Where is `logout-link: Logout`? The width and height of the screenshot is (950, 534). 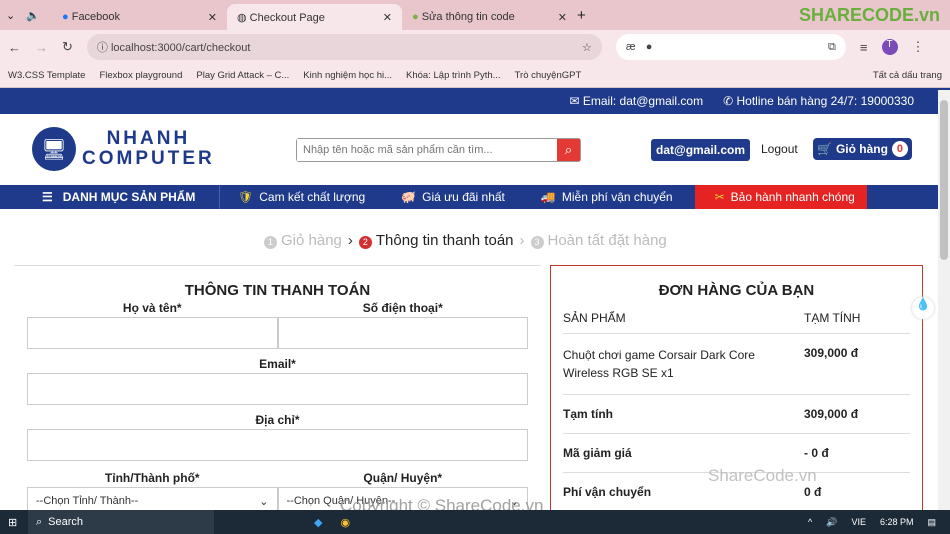
logout-link: Logout is located at coordinates (779, 149).